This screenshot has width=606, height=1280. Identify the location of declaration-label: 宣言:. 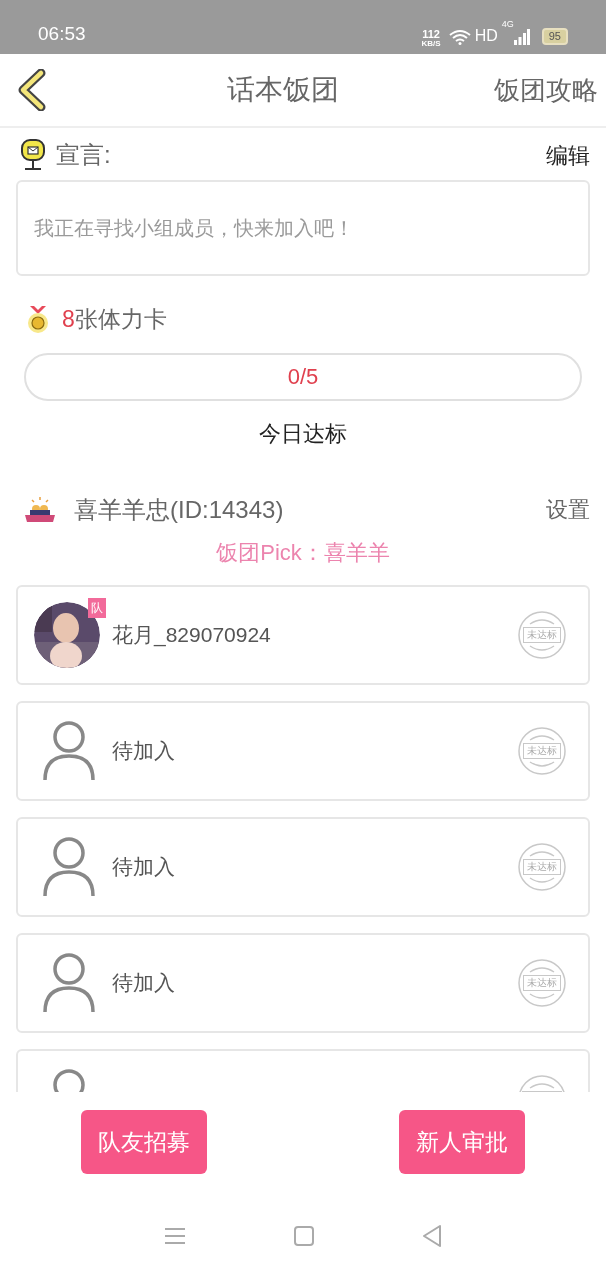
(83, 155).